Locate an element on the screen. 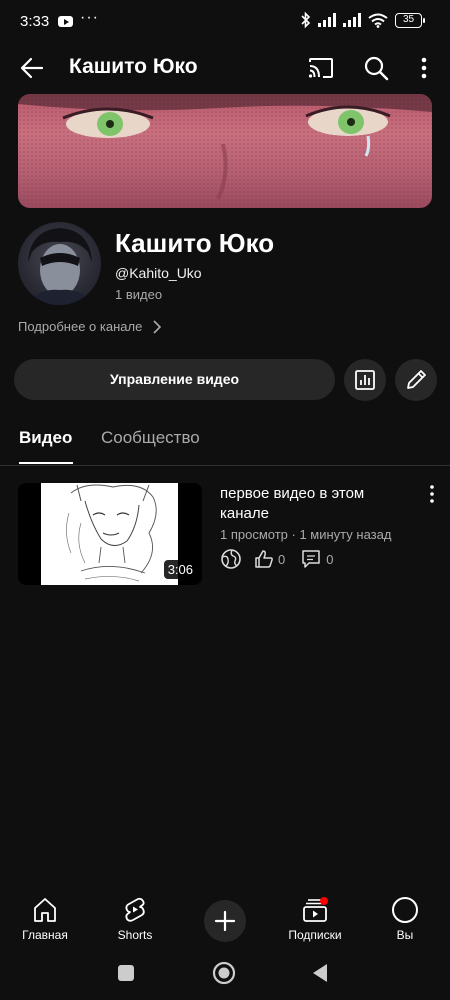  more-about-label: Подробнее о канале is located at coordinates (80, 326).